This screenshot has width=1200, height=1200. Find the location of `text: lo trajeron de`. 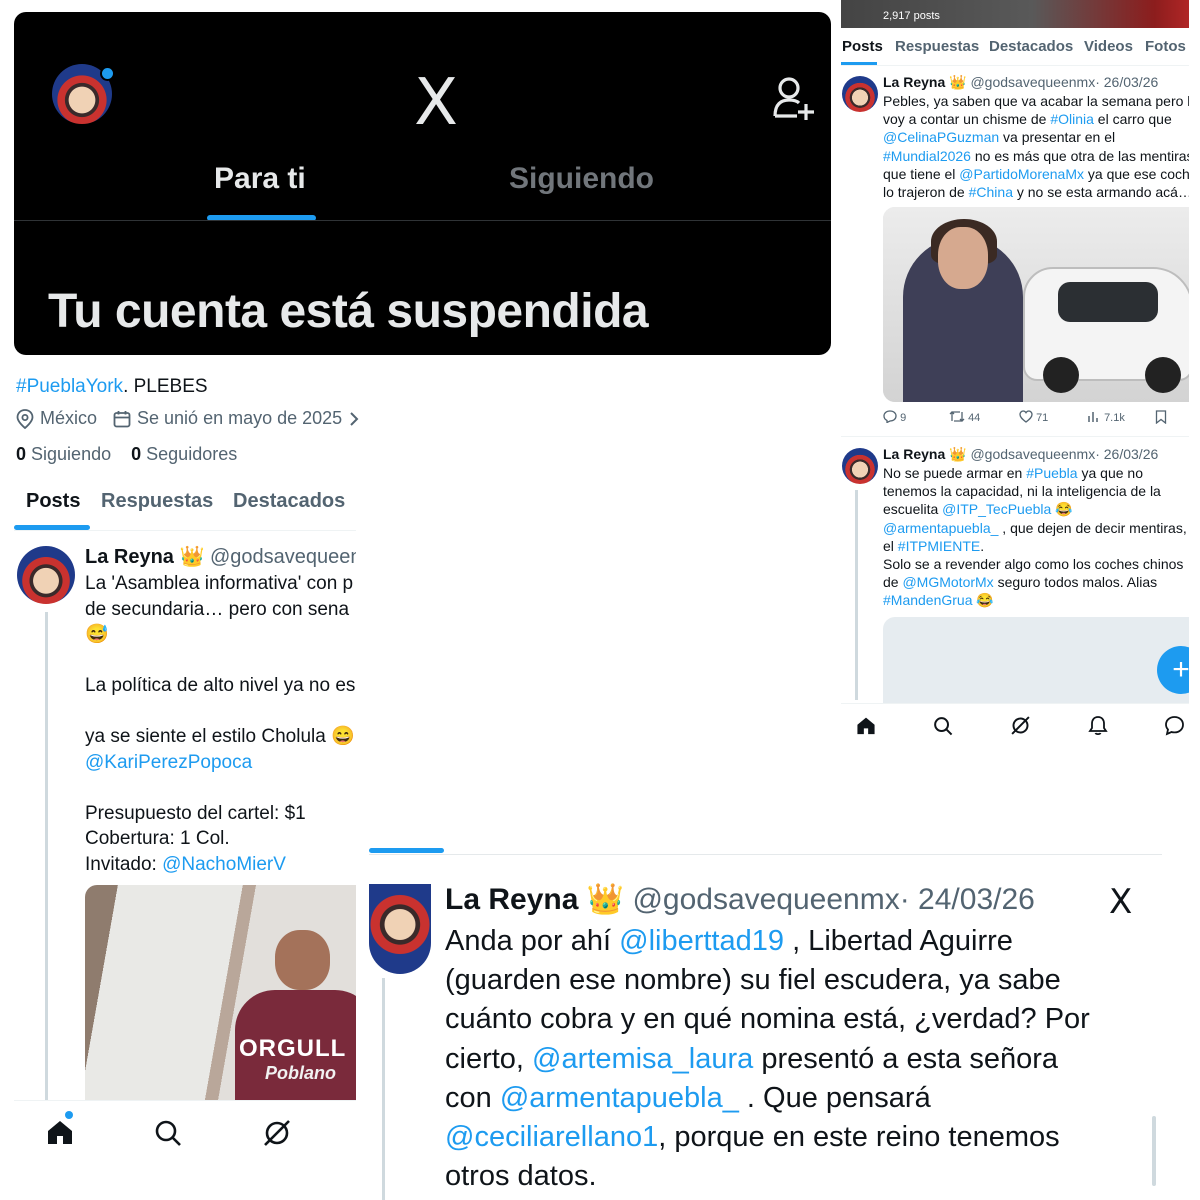

text: lo trajeron de is located at coordinates (926, 191).